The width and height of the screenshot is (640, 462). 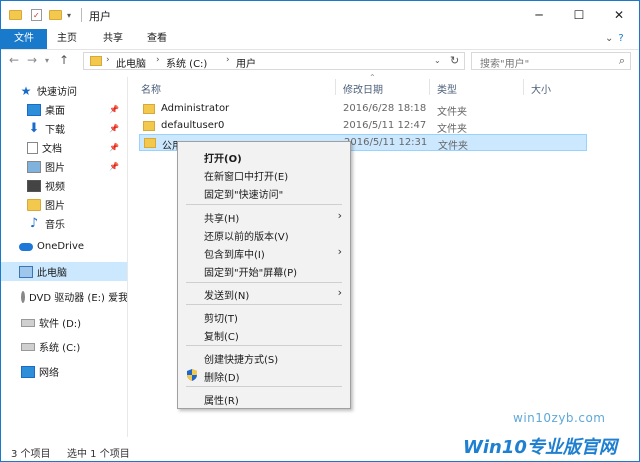 I want to click on nav-item-label: 图片, so click(x=55, y=206).